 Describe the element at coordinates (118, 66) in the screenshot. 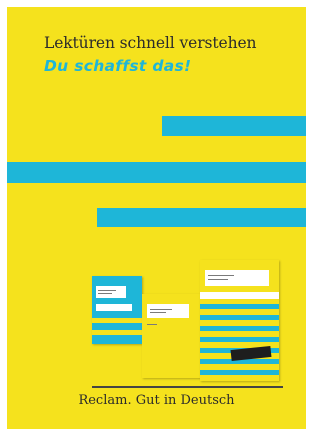

I see `cover-subtitle: Du schaffst das!` at that location.